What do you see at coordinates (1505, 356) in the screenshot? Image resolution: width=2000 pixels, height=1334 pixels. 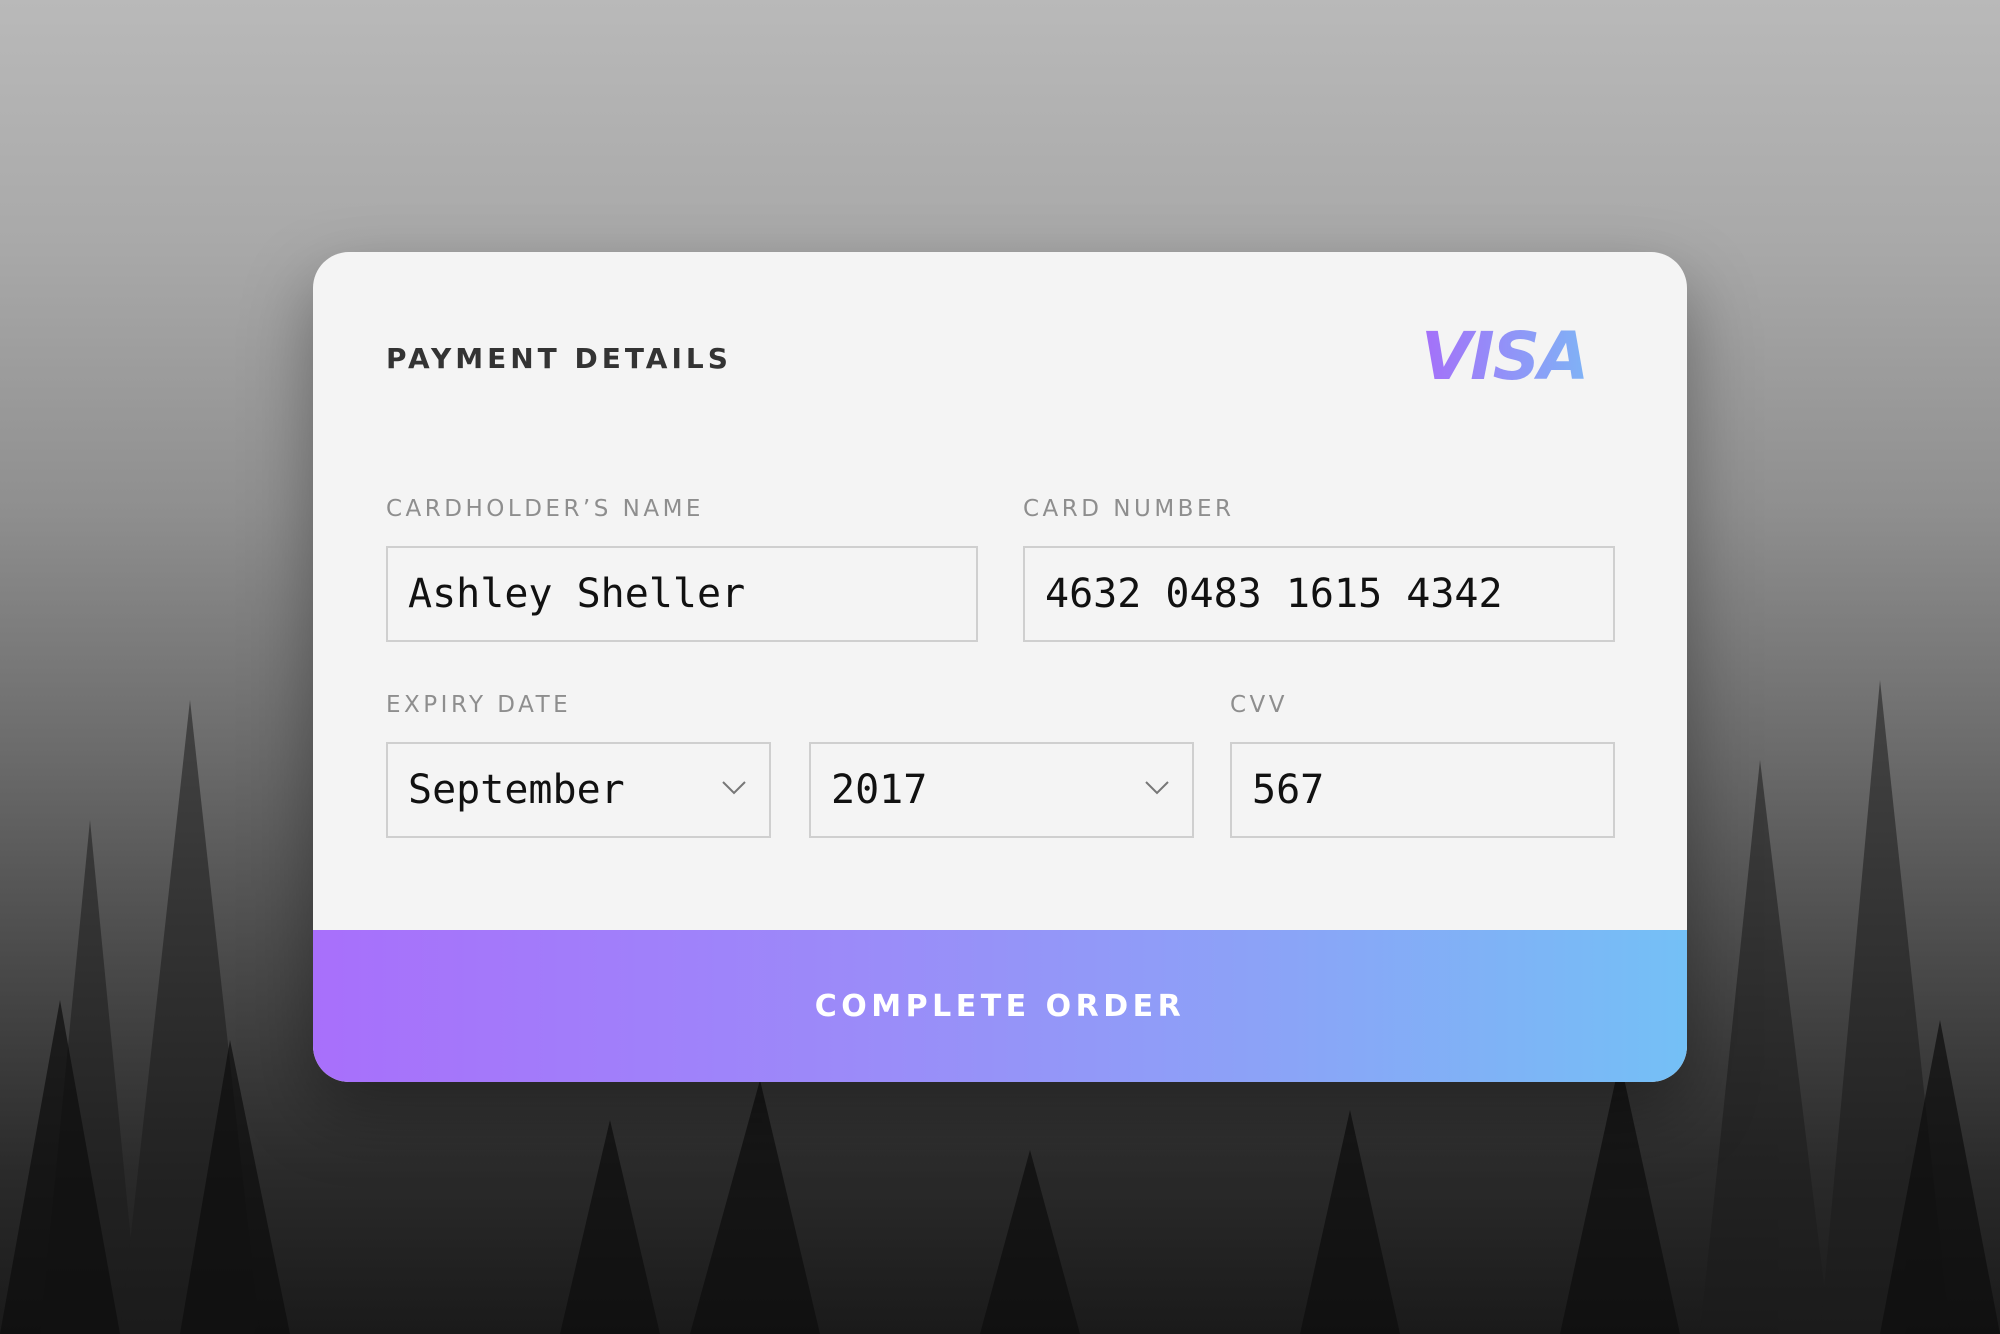 I see `visa-logo: VISA` at bounding box center [1505, 356].